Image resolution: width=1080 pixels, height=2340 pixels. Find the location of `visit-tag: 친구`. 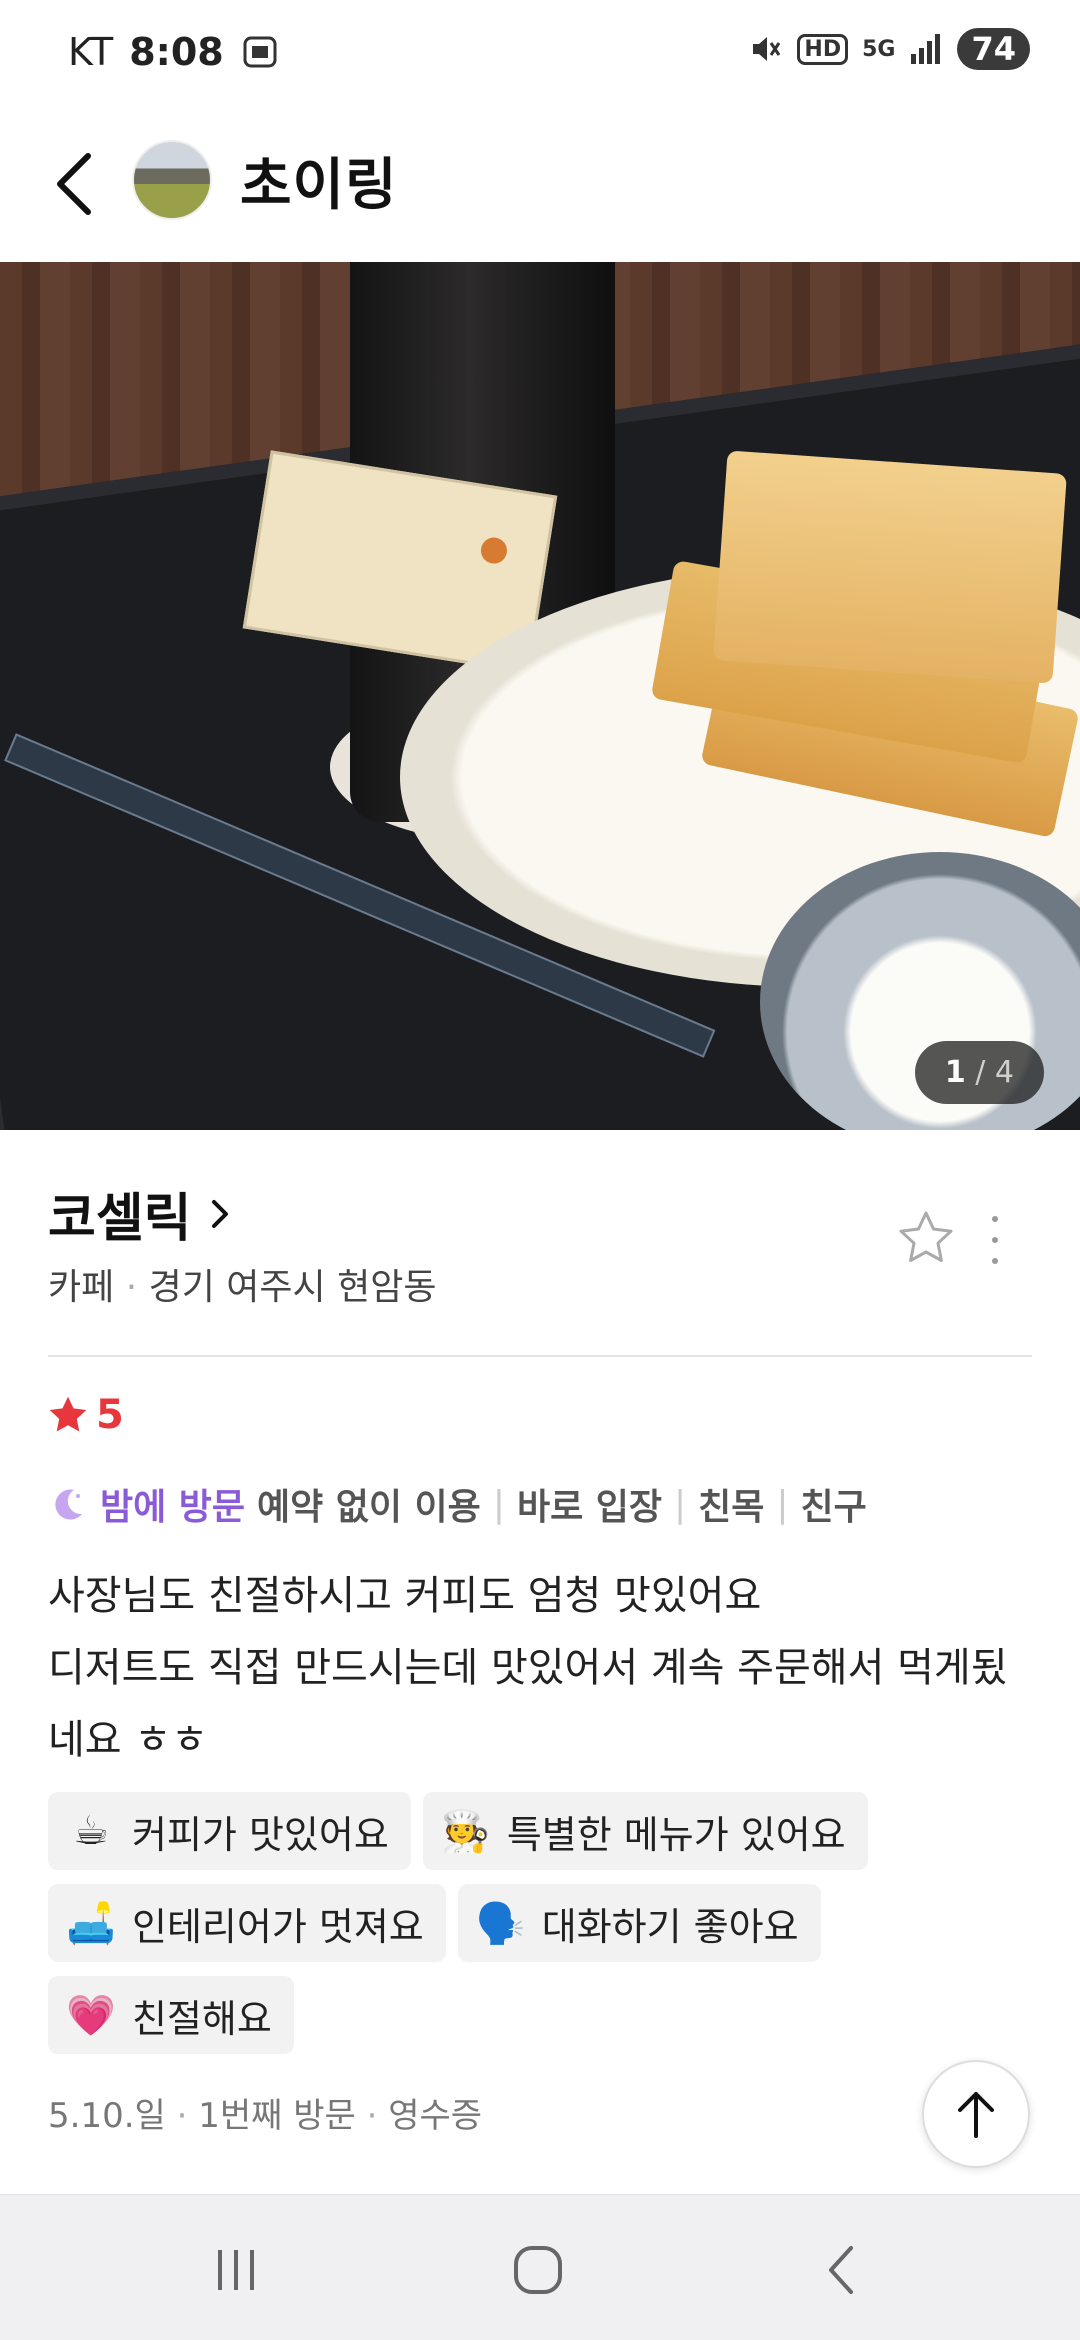

visit-tag: 친구 is located at coordinates (833, 1507).